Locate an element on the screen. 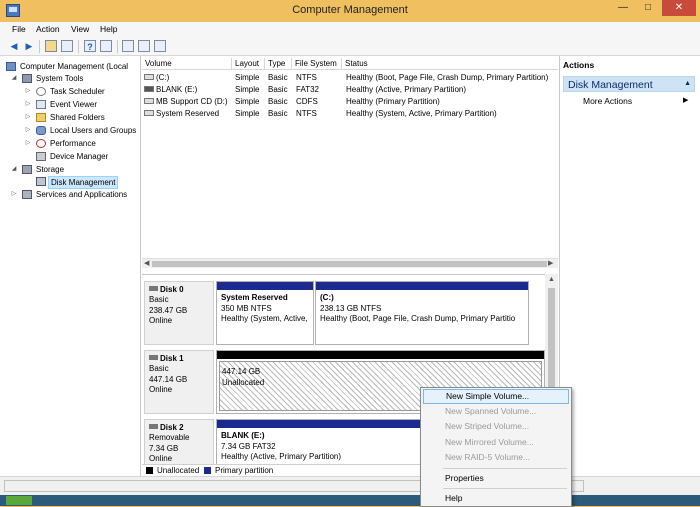 The width and height of the screenshot is (700, 507). tree-label: Storage is located at coordinates (50, 169).